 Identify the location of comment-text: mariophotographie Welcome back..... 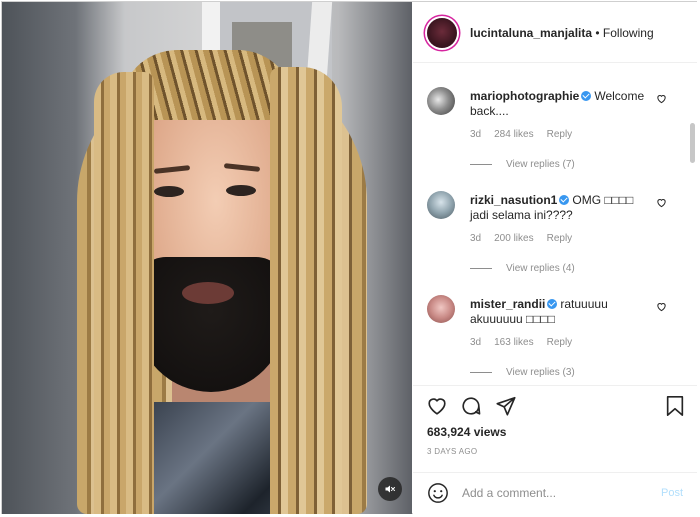
(560, 104).